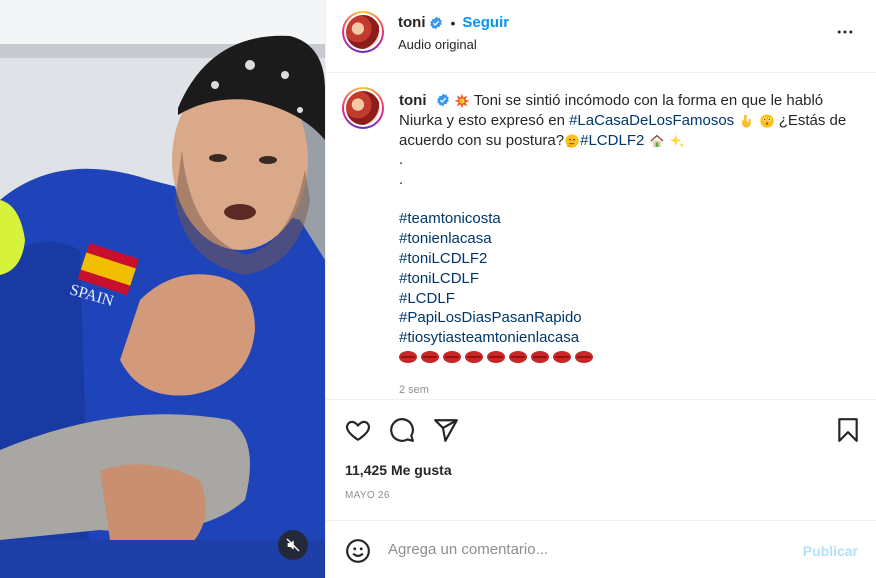 The width and height of the screenshot is (876, 578). Describe the element at coordinates (490, 259) in the screenshot. I see `hashtag-link: #toniLCDLF2` at that location.